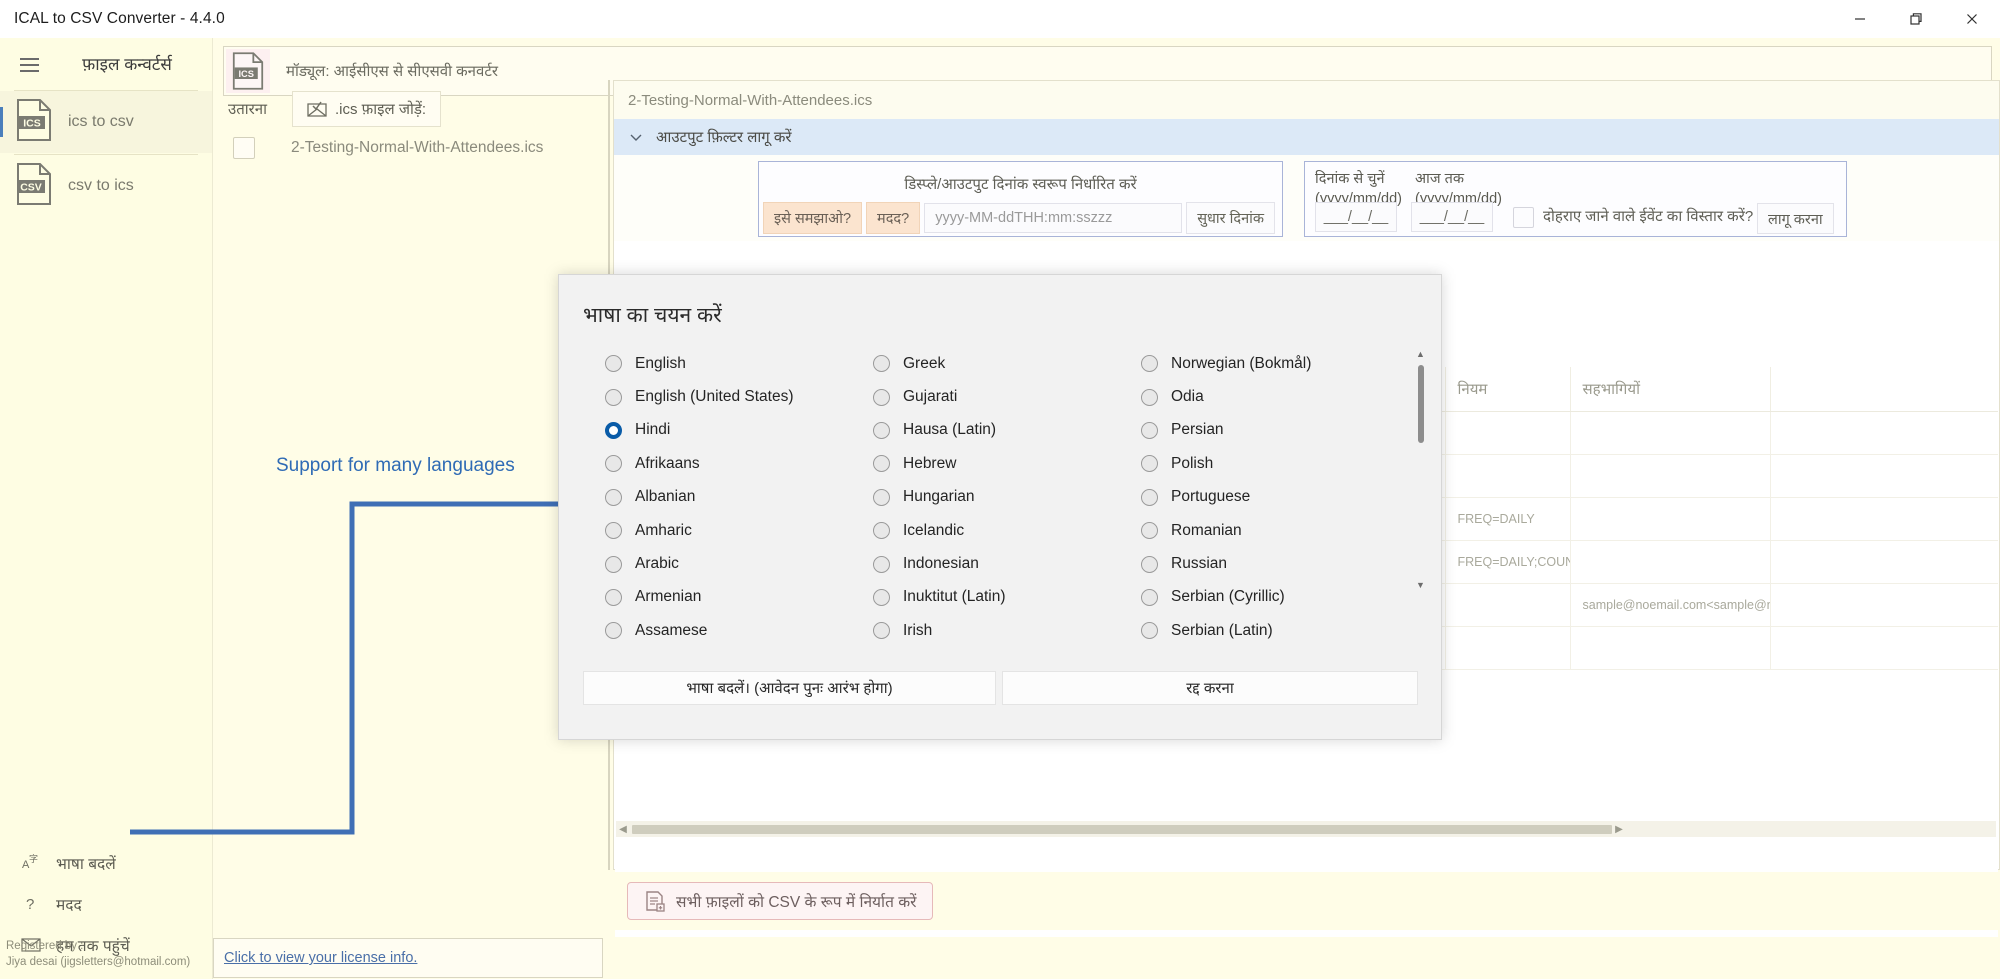  What do you see at coordinates (1275, 497) in the screenshot?
I see `language-option: Portuguese` at bounding box center [1275, 497].